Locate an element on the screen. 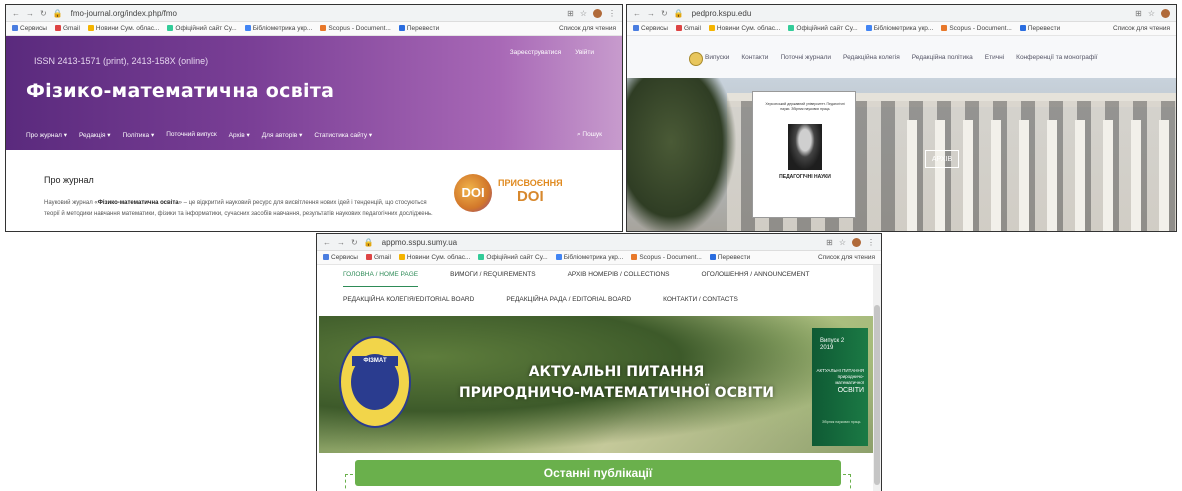 The height and width of the screenshot is (491, 1182). menu-announcement: ОГОЛОШЕННЯ / ANNOUNCEMENT is located at coordinates (756, 274).